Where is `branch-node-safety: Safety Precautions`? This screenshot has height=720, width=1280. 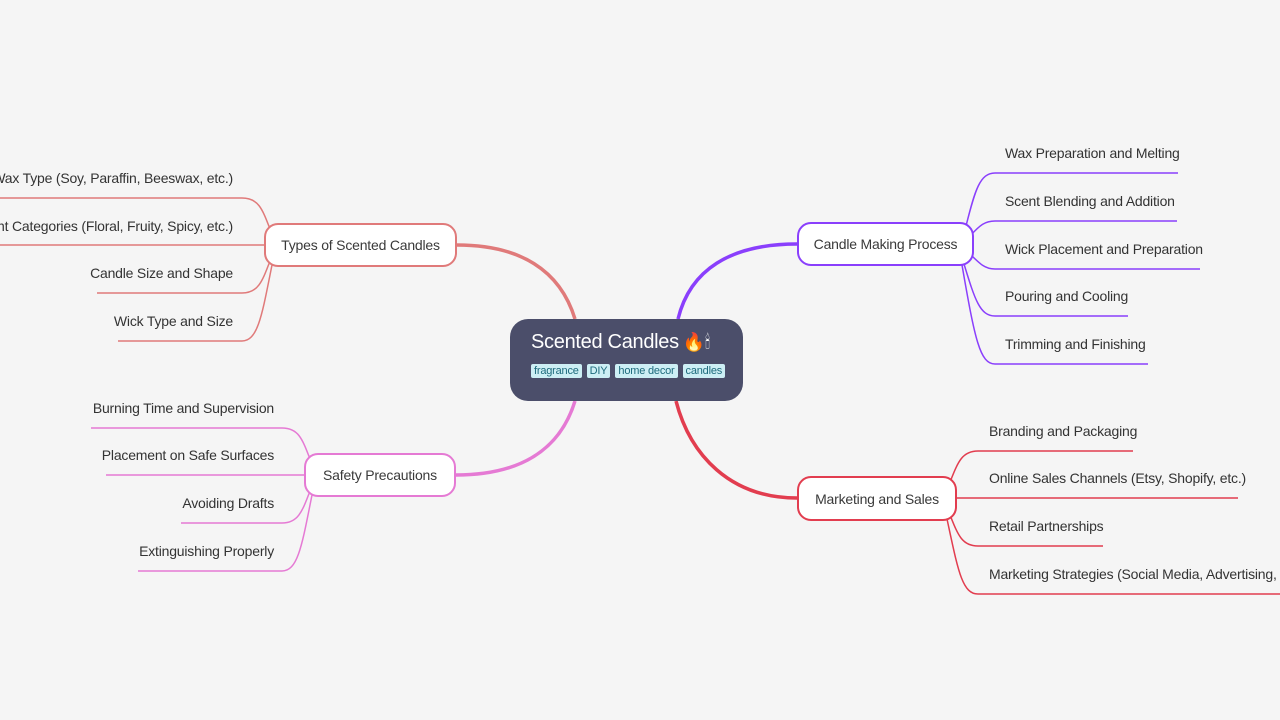
branch-node-safety: Safety Precautions is located at coordinates (380, 475).